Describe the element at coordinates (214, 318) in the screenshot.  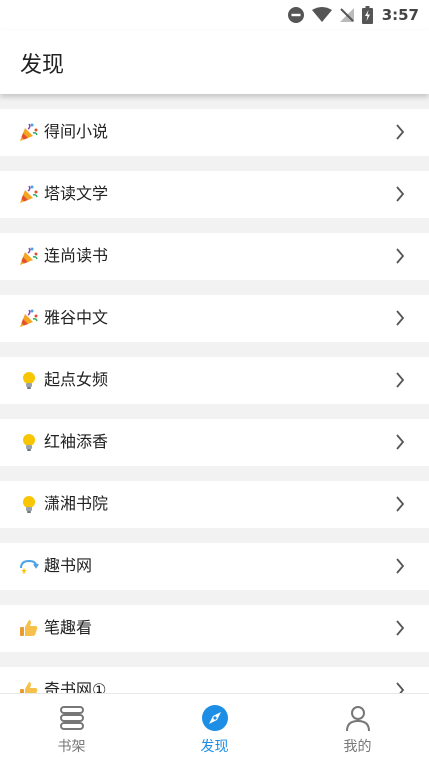
I see `source-list-item: 雅谷中文` at that location.